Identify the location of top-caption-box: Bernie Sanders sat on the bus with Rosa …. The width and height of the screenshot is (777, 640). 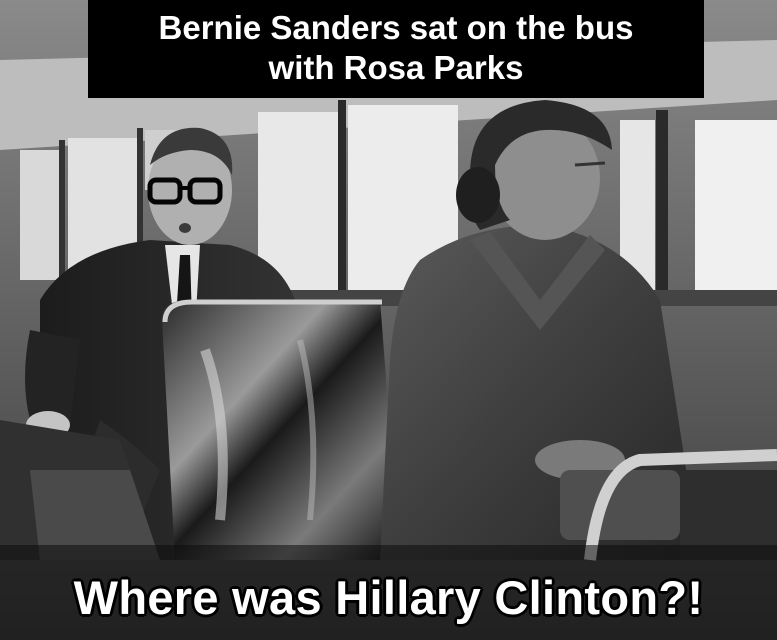
(396, 49).